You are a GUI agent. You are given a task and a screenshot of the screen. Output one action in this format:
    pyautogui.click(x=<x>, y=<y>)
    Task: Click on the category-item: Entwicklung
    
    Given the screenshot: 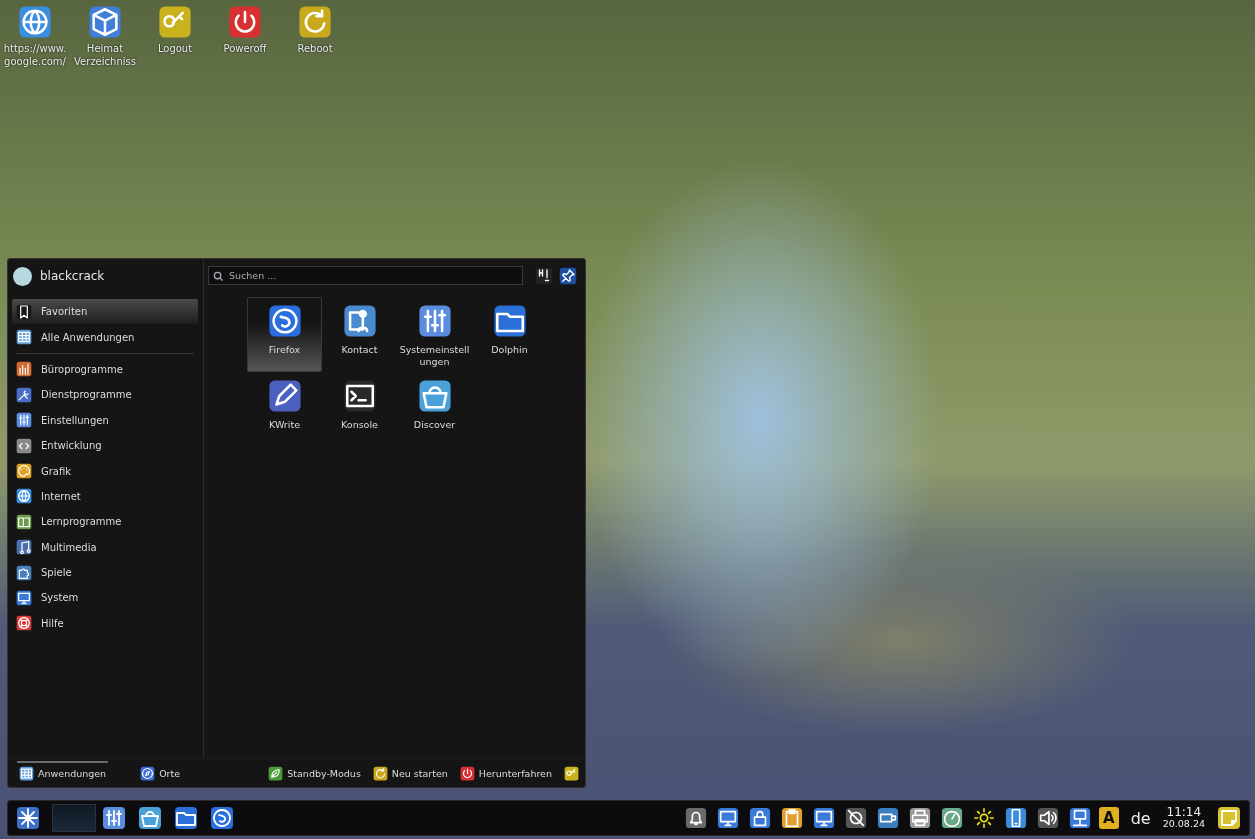 What is the action you would take?
    pyautogui.click(x=105, y=445)
    